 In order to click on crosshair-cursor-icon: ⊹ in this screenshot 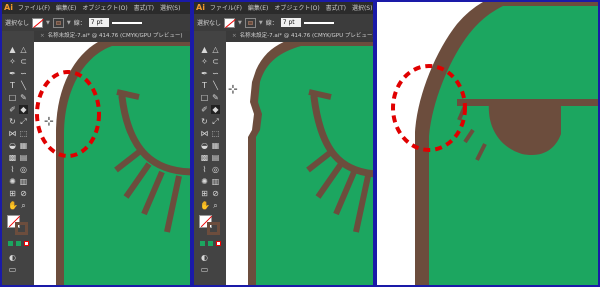, I will do `click(233, 89)`.